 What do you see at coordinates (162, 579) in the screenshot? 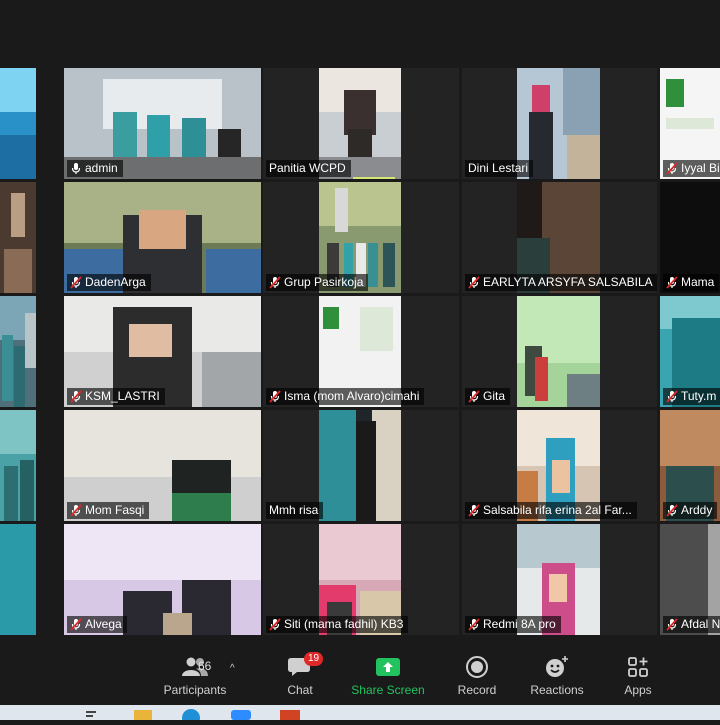
I see `participant-tile: Alvega` at bounding box center [162, 579].